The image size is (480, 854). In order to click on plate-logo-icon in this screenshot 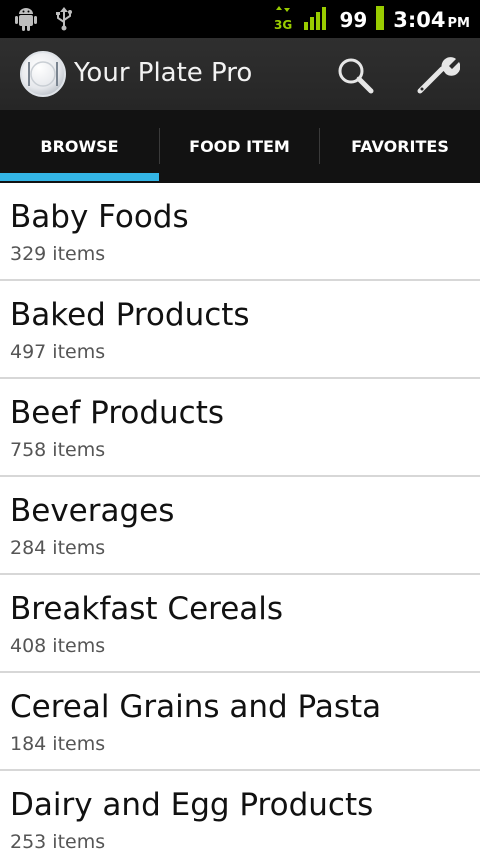, I will do `click(43, 74)`.